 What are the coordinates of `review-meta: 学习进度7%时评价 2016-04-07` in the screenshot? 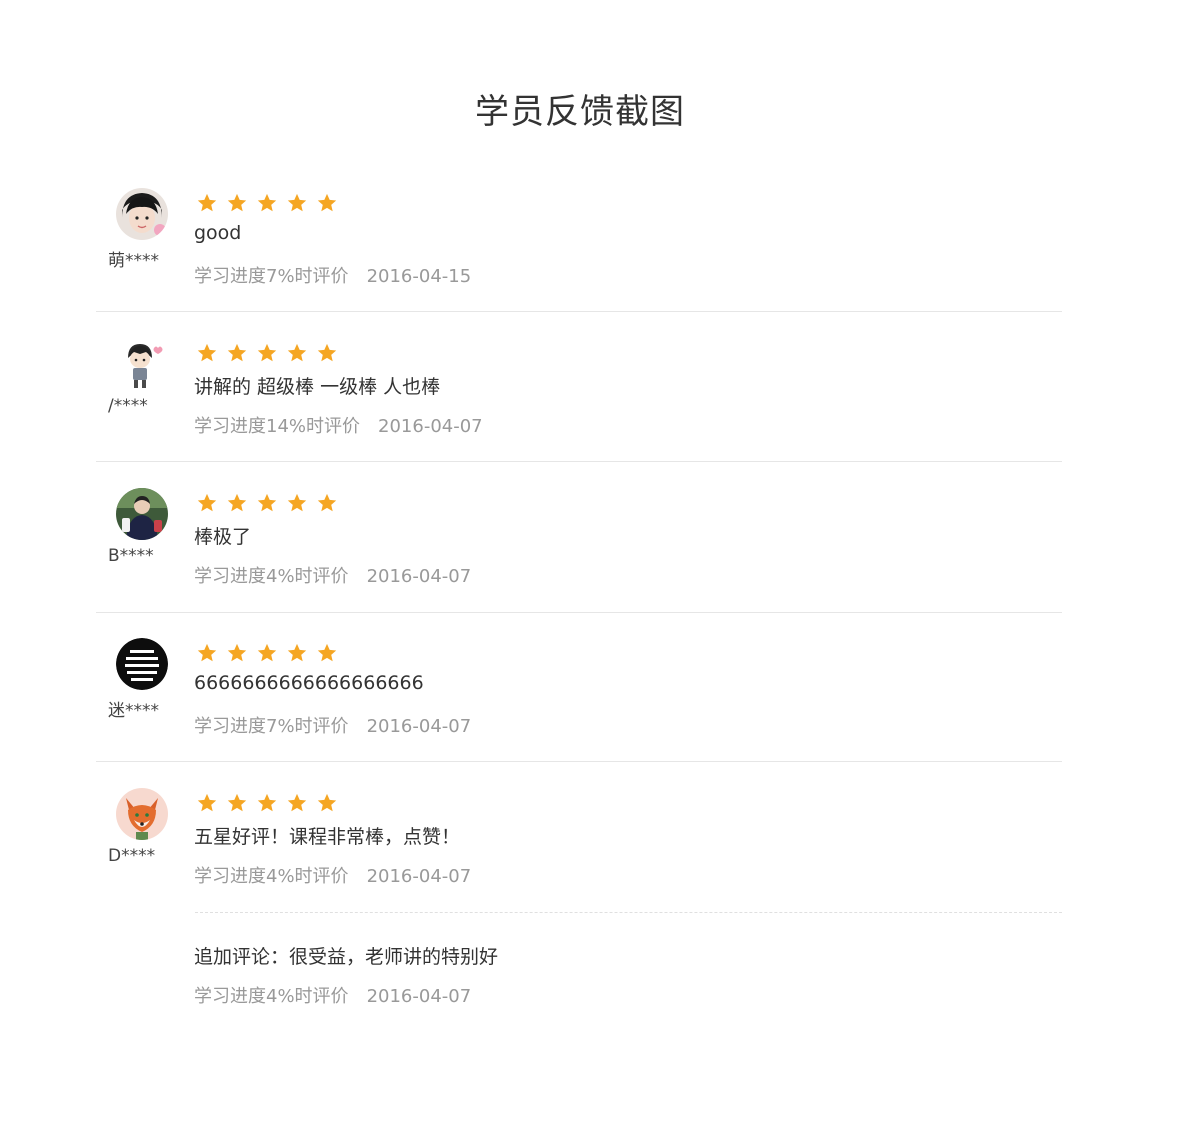 It's located at (332, 725).